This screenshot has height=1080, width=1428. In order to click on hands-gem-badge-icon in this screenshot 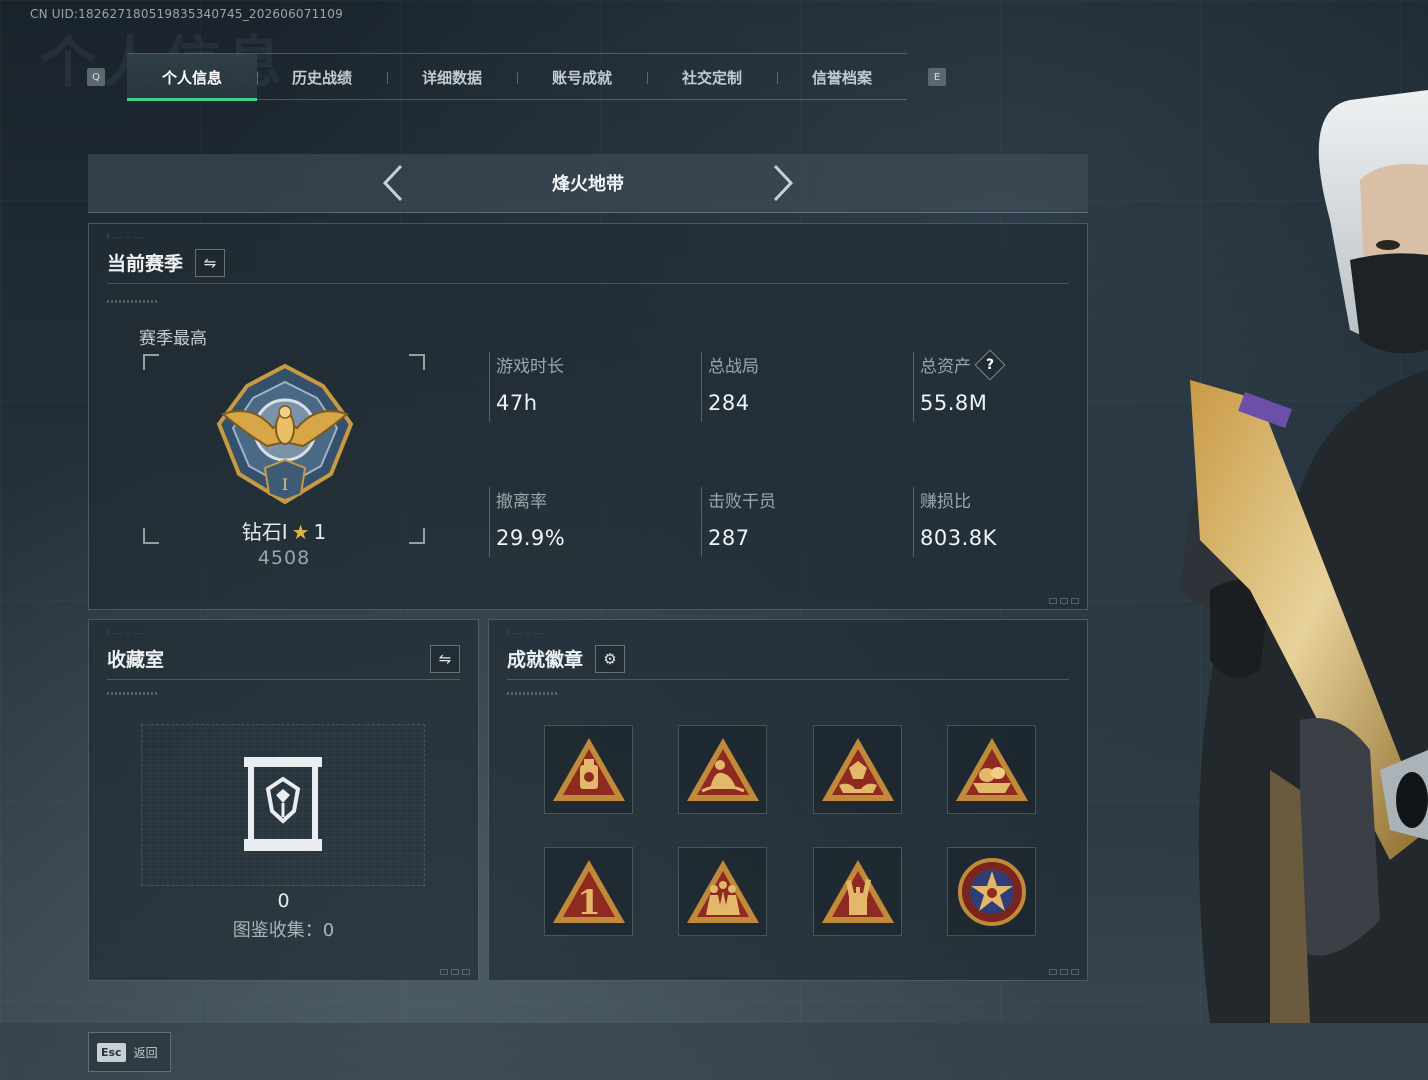, I will do `click(857, 769)`.